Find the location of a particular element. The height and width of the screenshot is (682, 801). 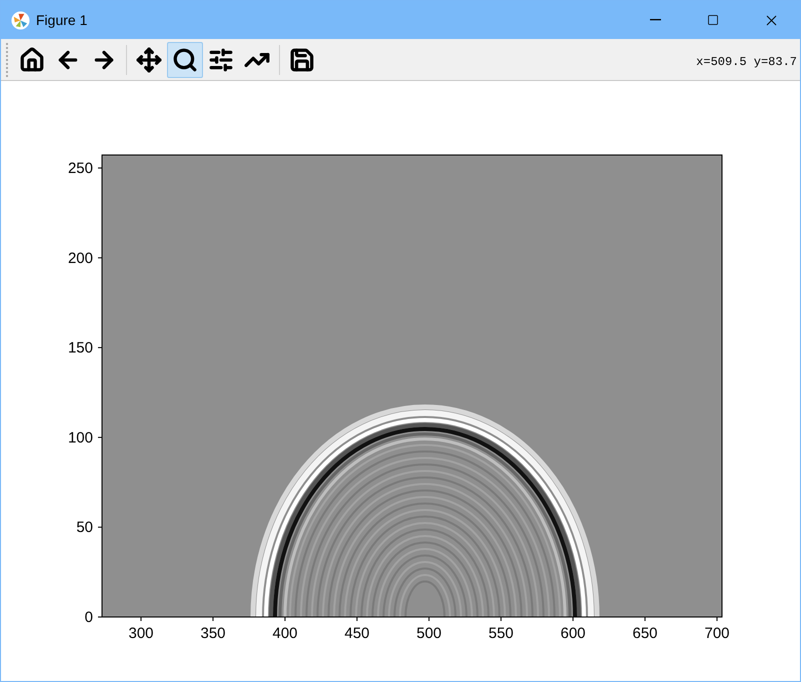

sliders-icon is located at coordinates (221, 59).